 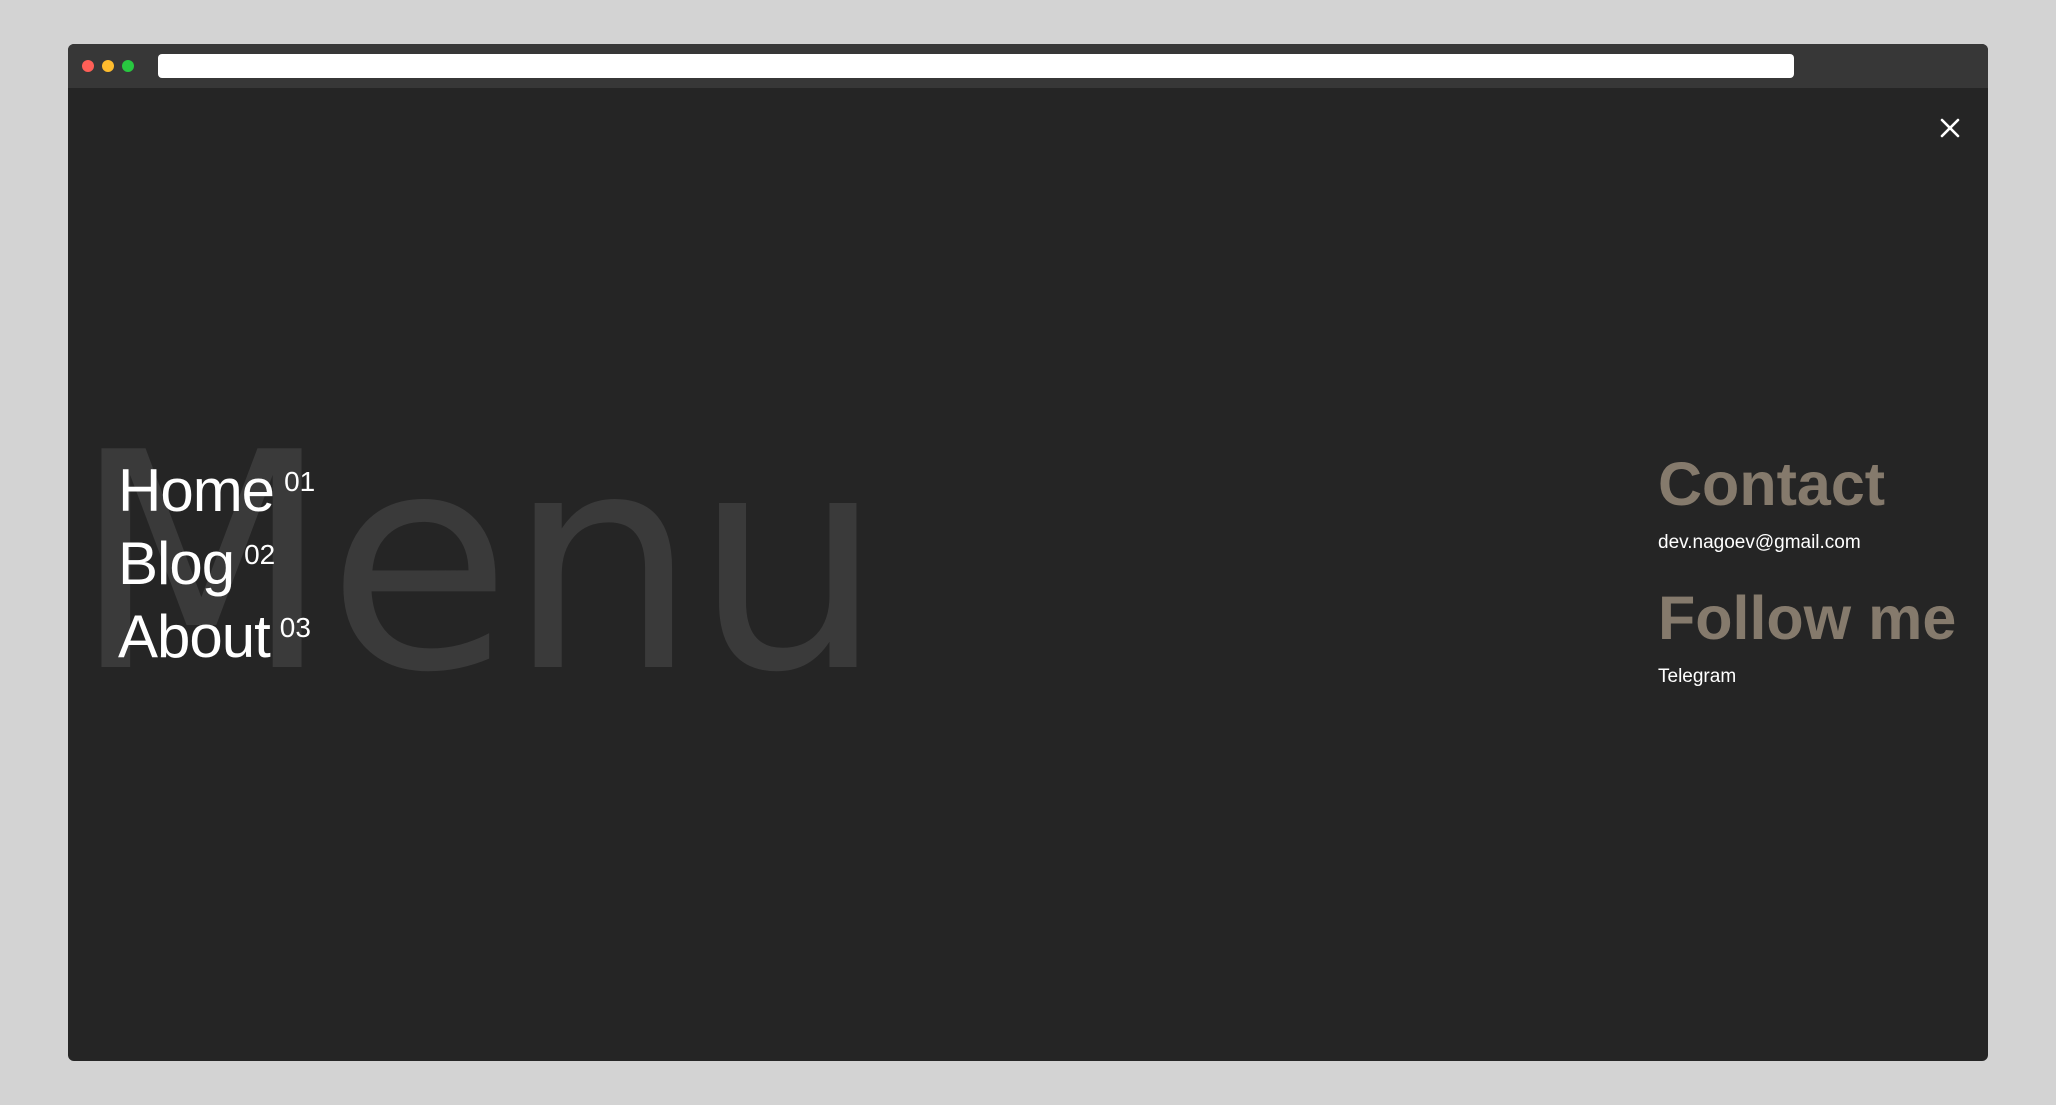 I want to click on nav-item-label: Home, so click(x=196, y=490).